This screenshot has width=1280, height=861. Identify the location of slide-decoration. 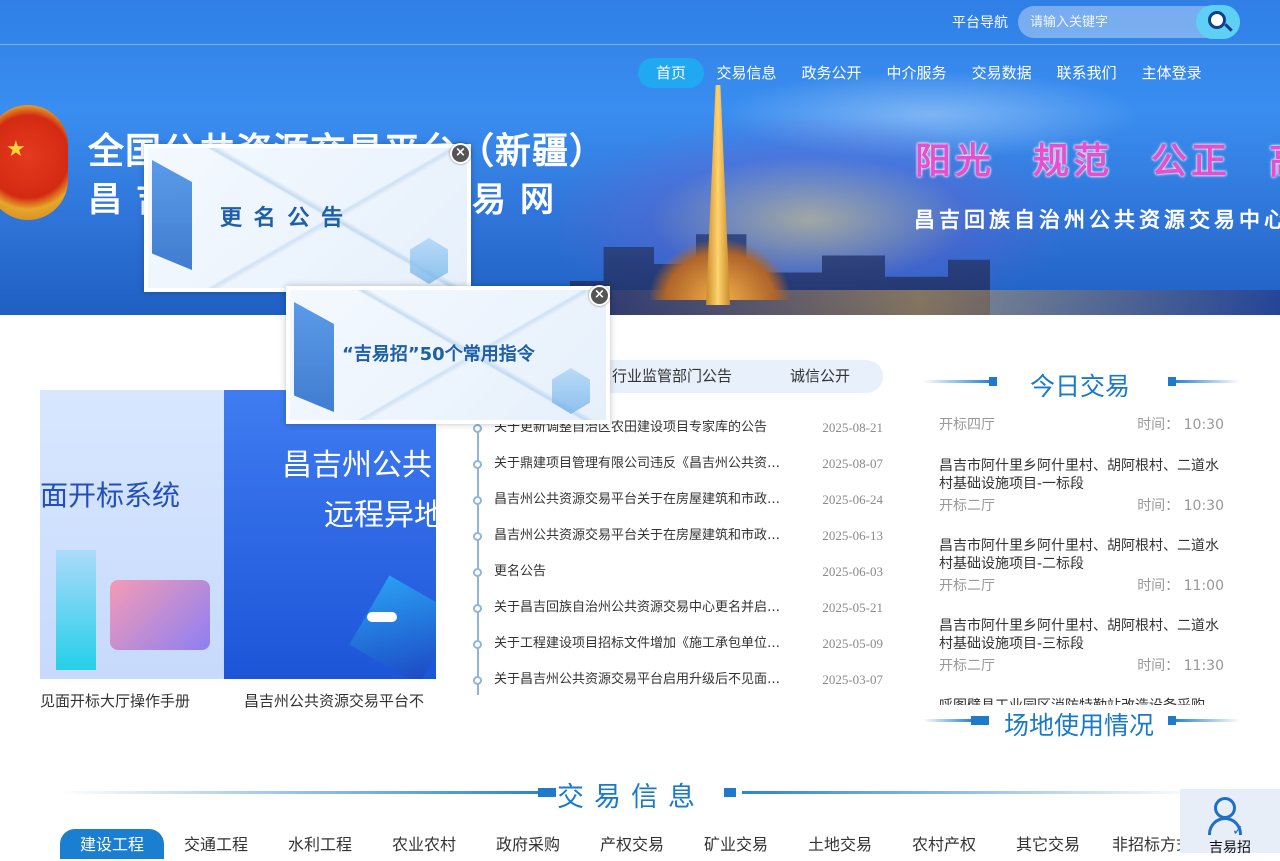
(160, 615).